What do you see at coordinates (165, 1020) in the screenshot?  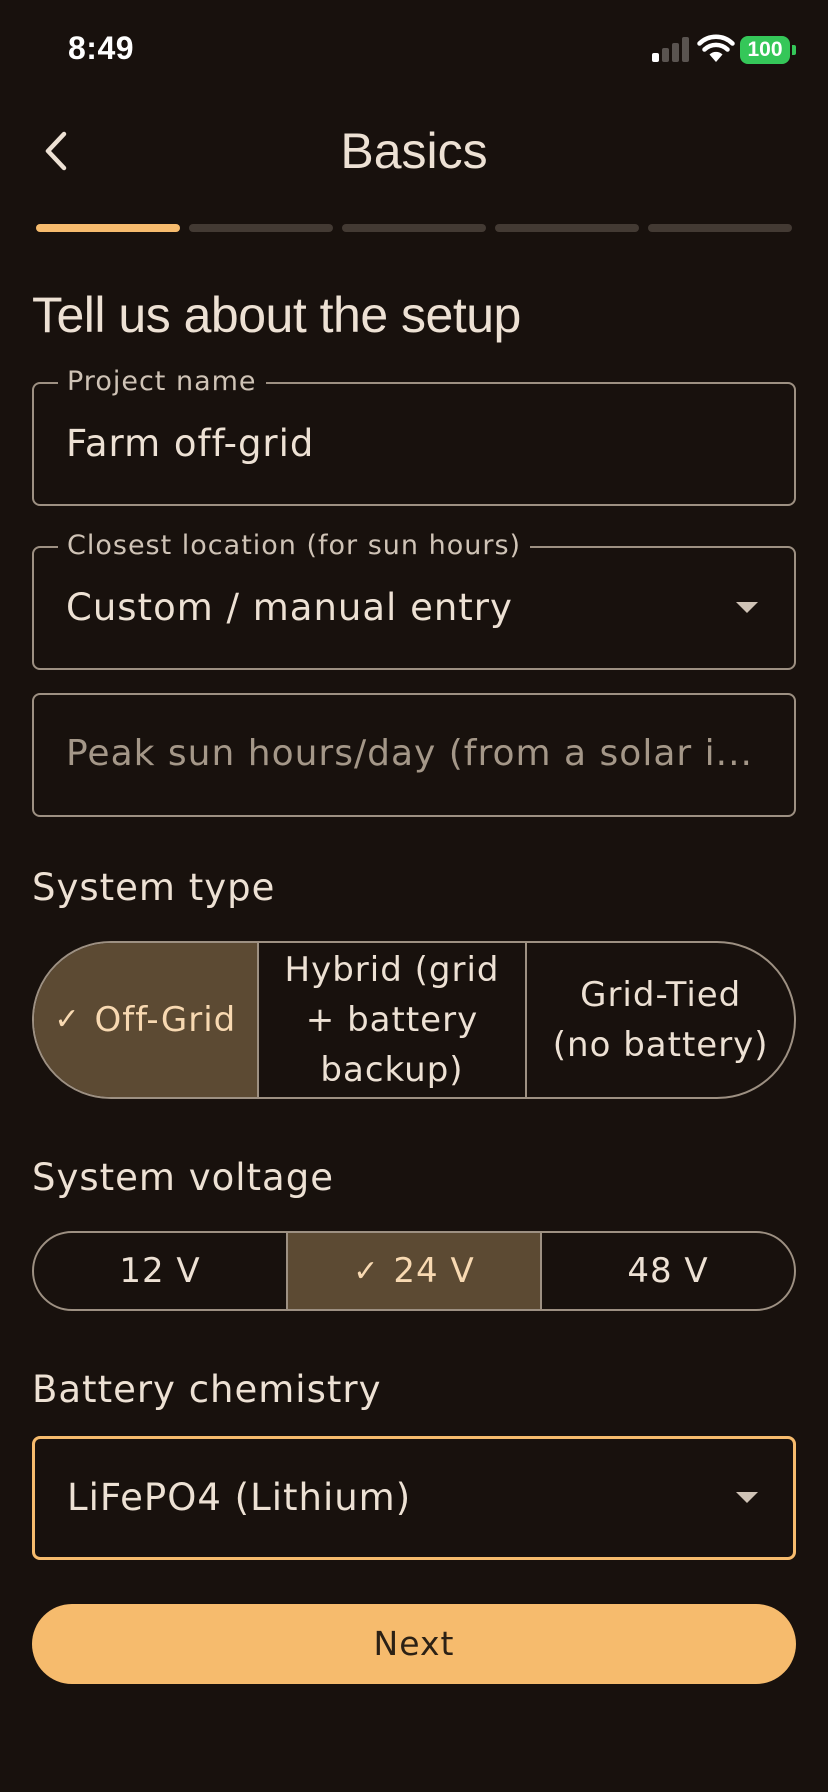 I see `system-type-off-grid-label: Off-Grid` at bounding box center [165, 1020].